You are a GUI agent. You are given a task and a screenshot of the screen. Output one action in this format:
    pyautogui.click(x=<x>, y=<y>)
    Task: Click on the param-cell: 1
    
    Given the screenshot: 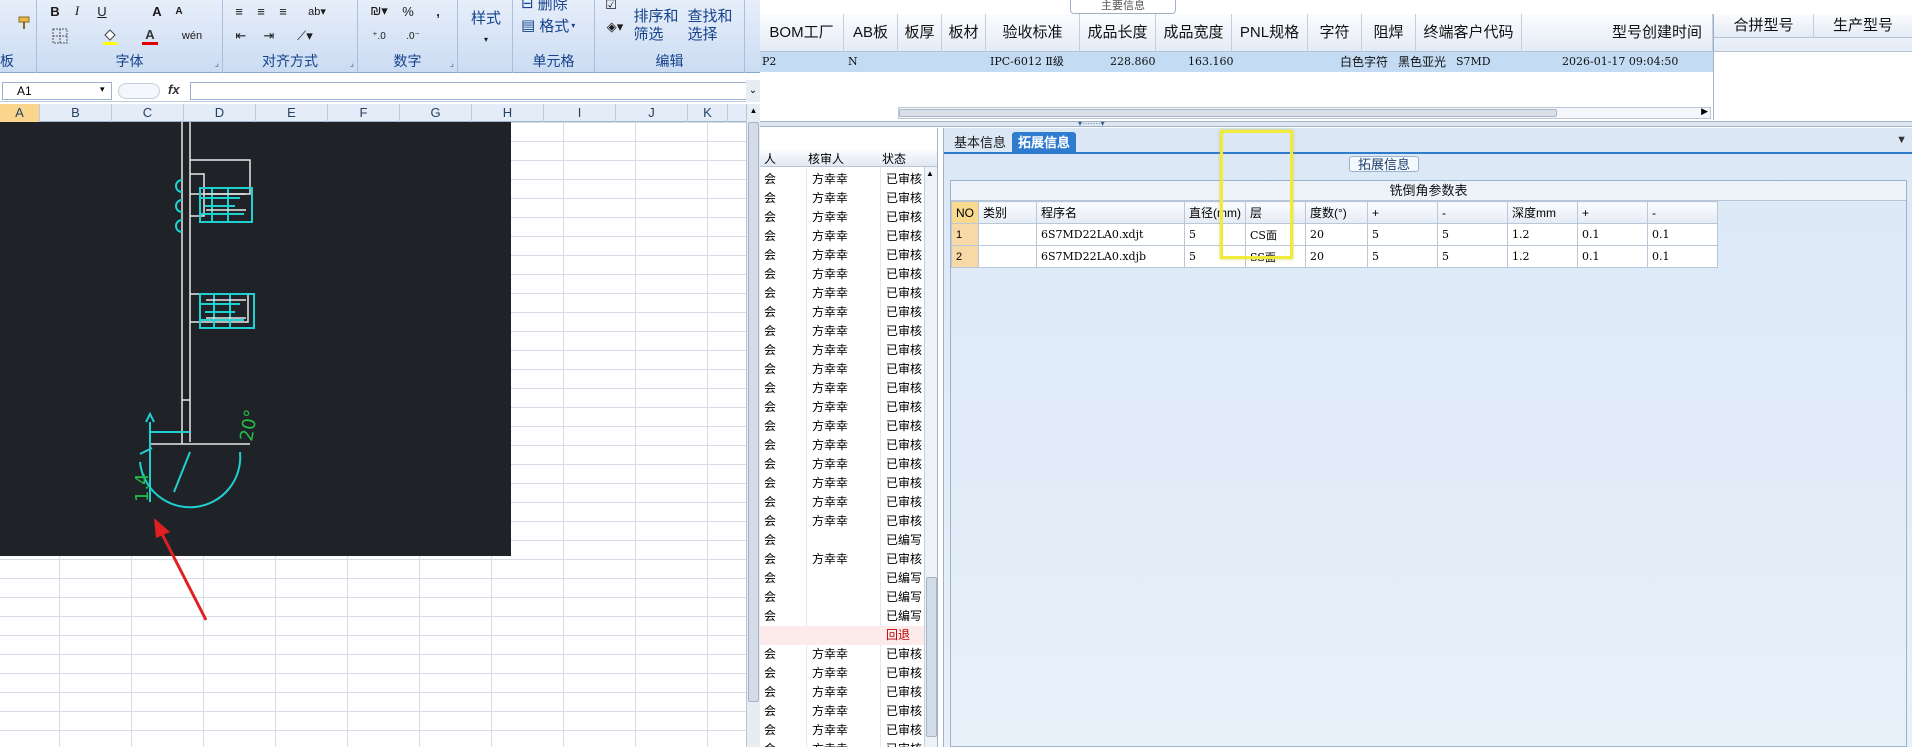 What is the action you would take?
    pyautogui.click(x=965, y=234)
    